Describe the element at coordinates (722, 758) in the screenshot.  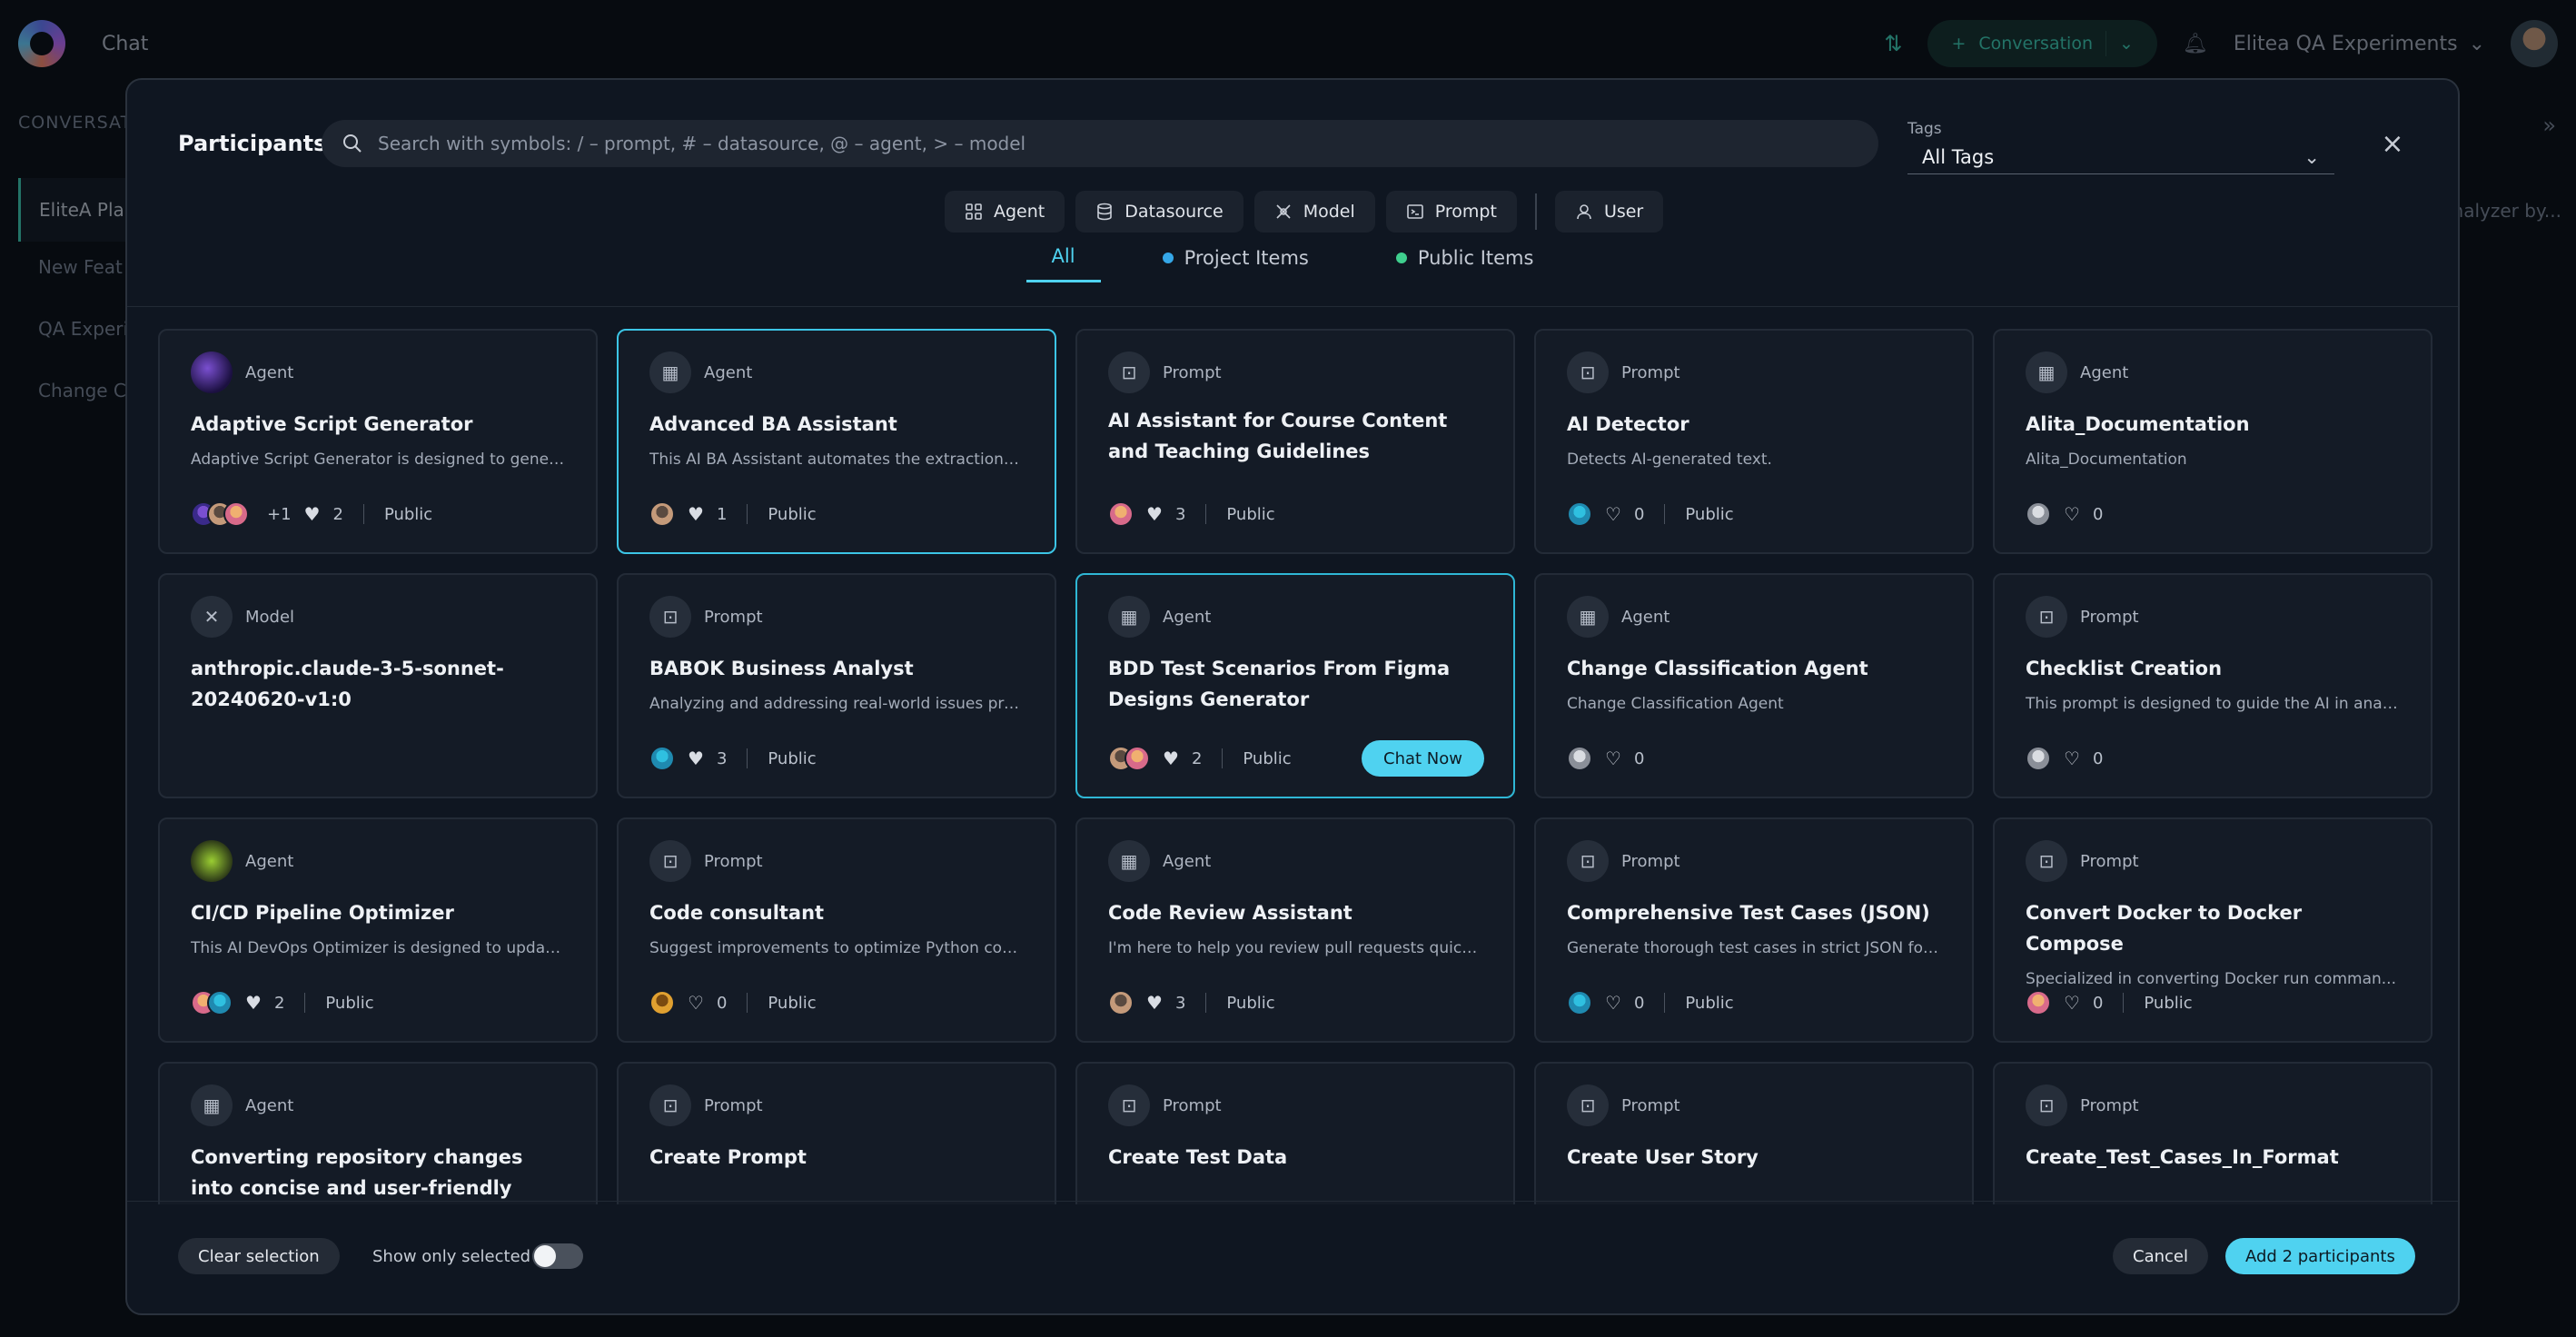
I see `likes-count: 3` at that location.